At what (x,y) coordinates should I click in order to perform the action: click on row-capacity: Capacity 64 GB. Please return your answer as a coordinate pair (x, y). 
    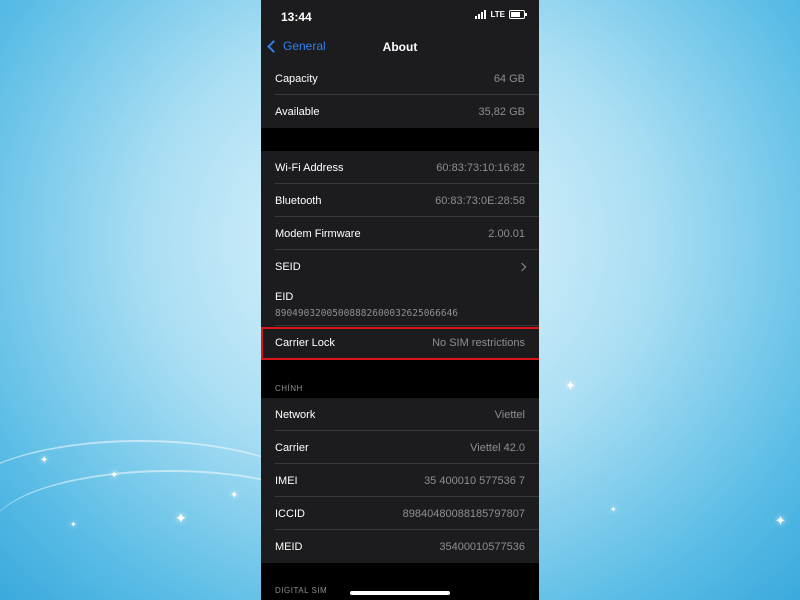
    Looking at the image, I should click on (400, 78).